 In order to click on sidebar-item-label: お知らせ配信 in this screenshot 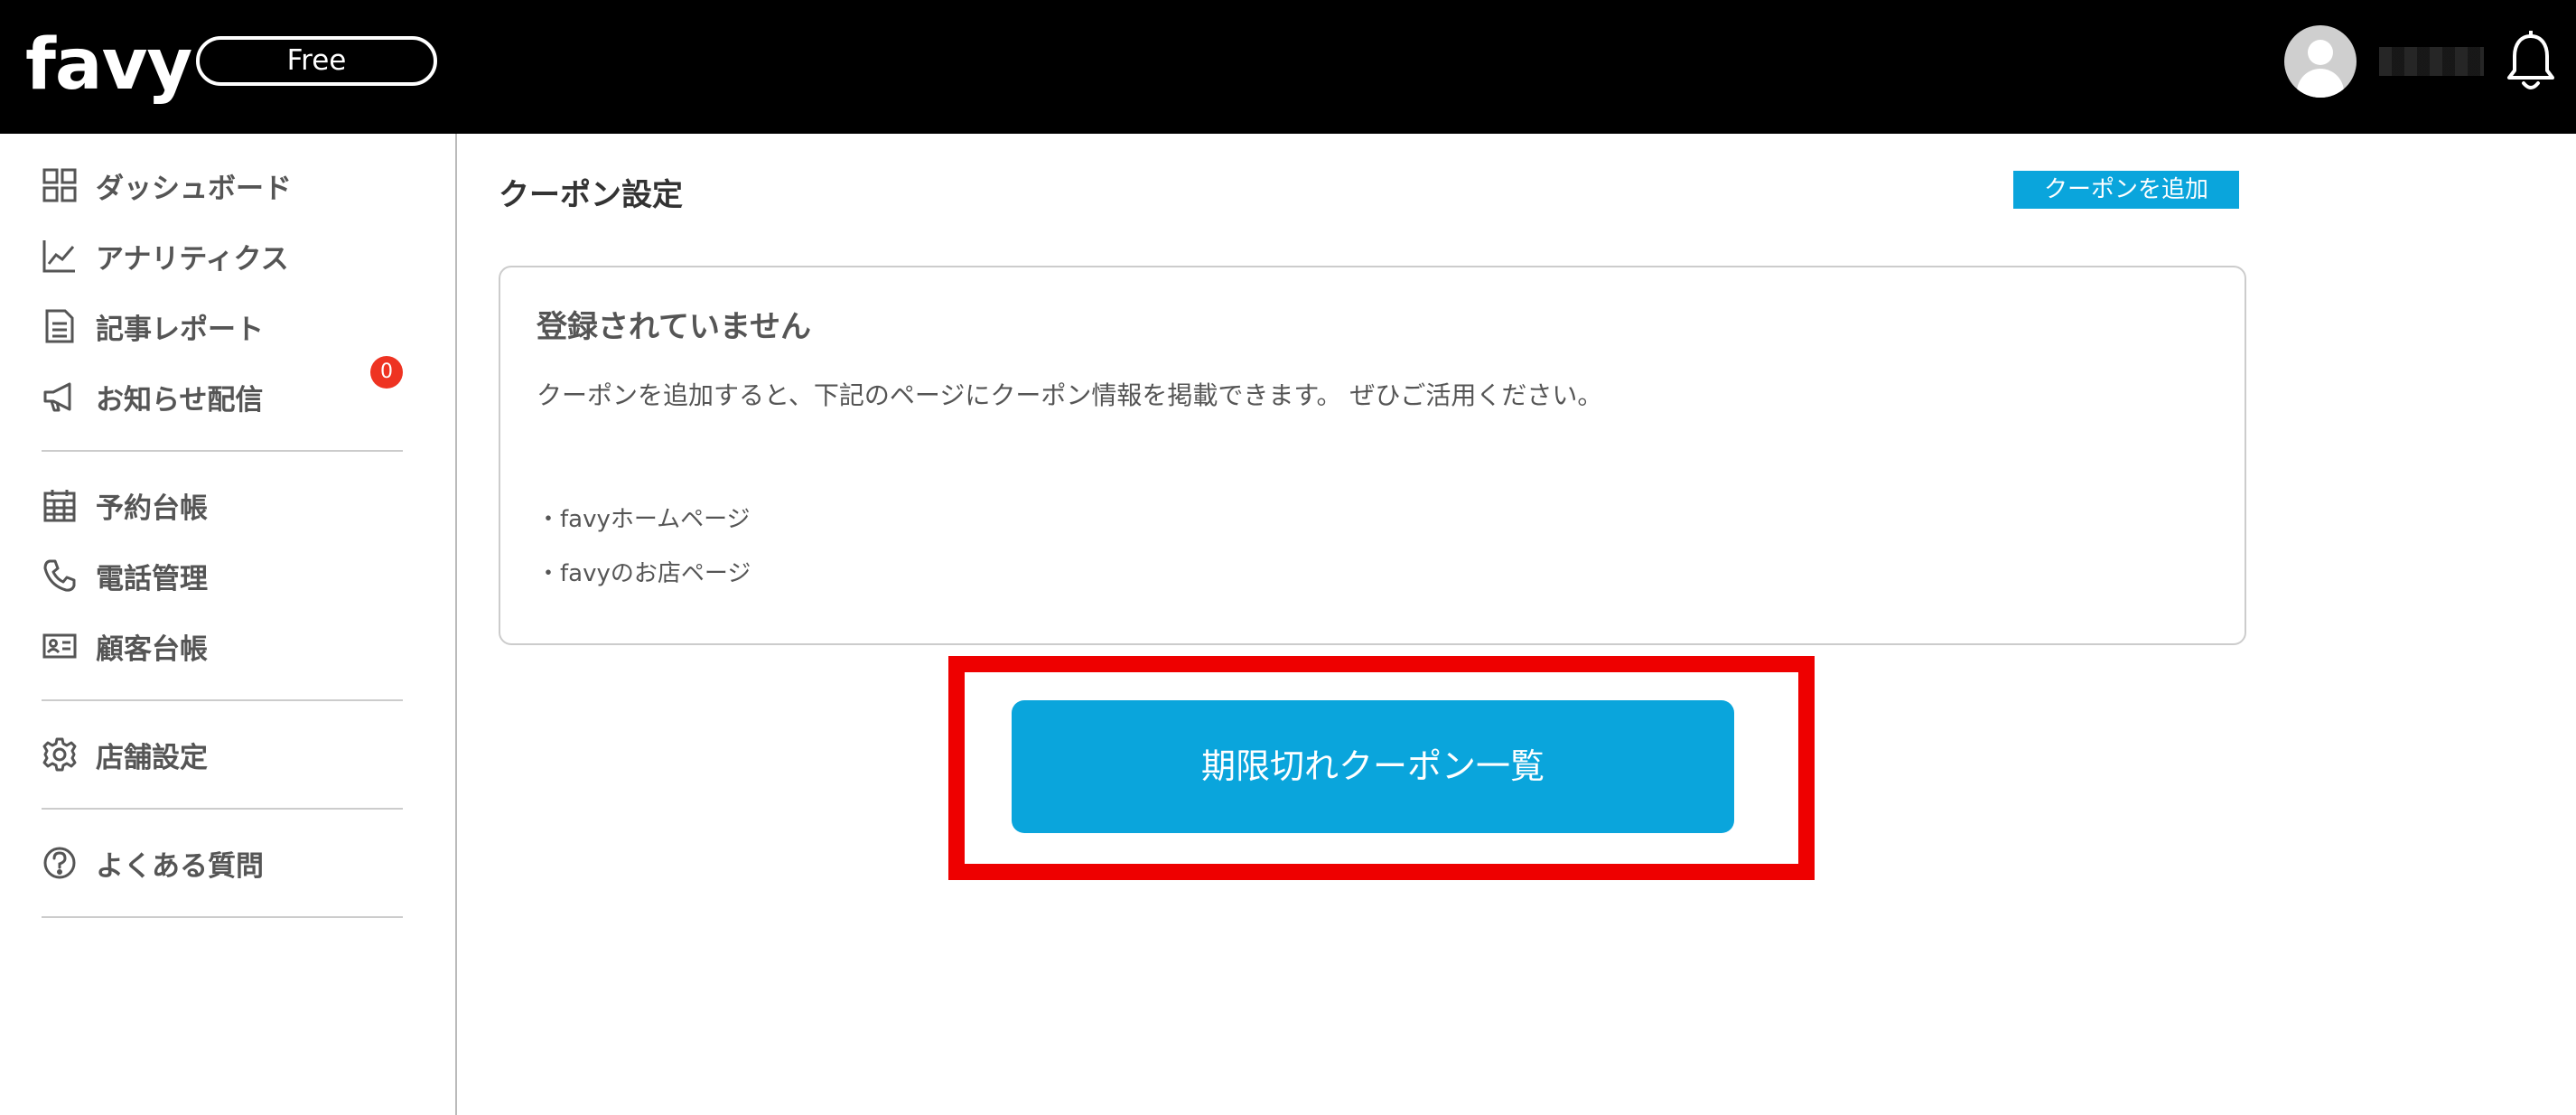, I will do `click(180, 400)`.